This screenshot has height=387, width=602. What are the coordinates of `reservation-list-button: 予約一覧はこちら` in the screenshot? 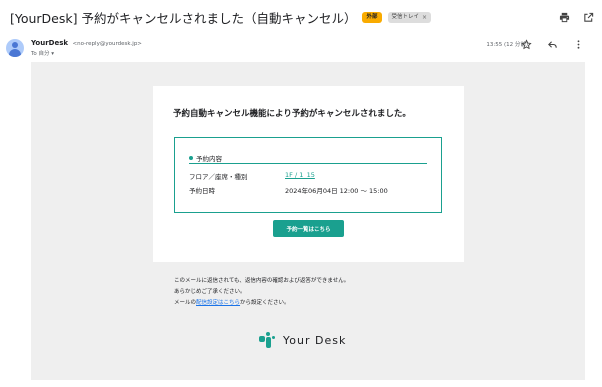 It's located at (308, 228).